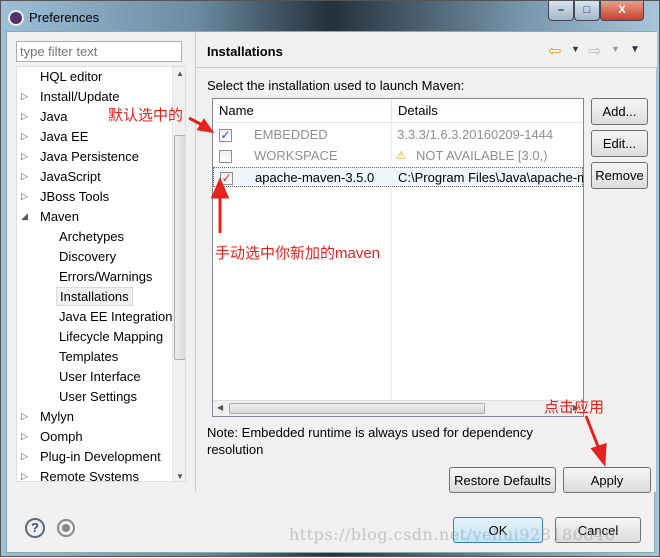 The width and height of the screenshot is (660, 558). Describe the element at coordinates (205, 126) in the screenshot. I see `arrowhead-embedded` at that location.